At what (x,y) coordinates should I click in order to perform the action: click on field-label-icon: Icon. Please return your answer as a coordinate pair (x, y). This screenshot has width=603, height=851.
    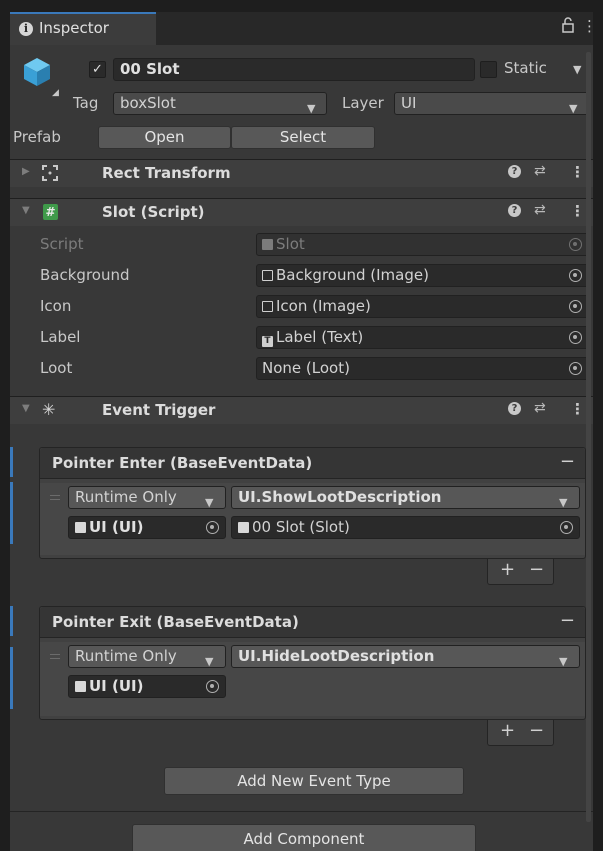
    Looking at the image, I should click on (56, 306).